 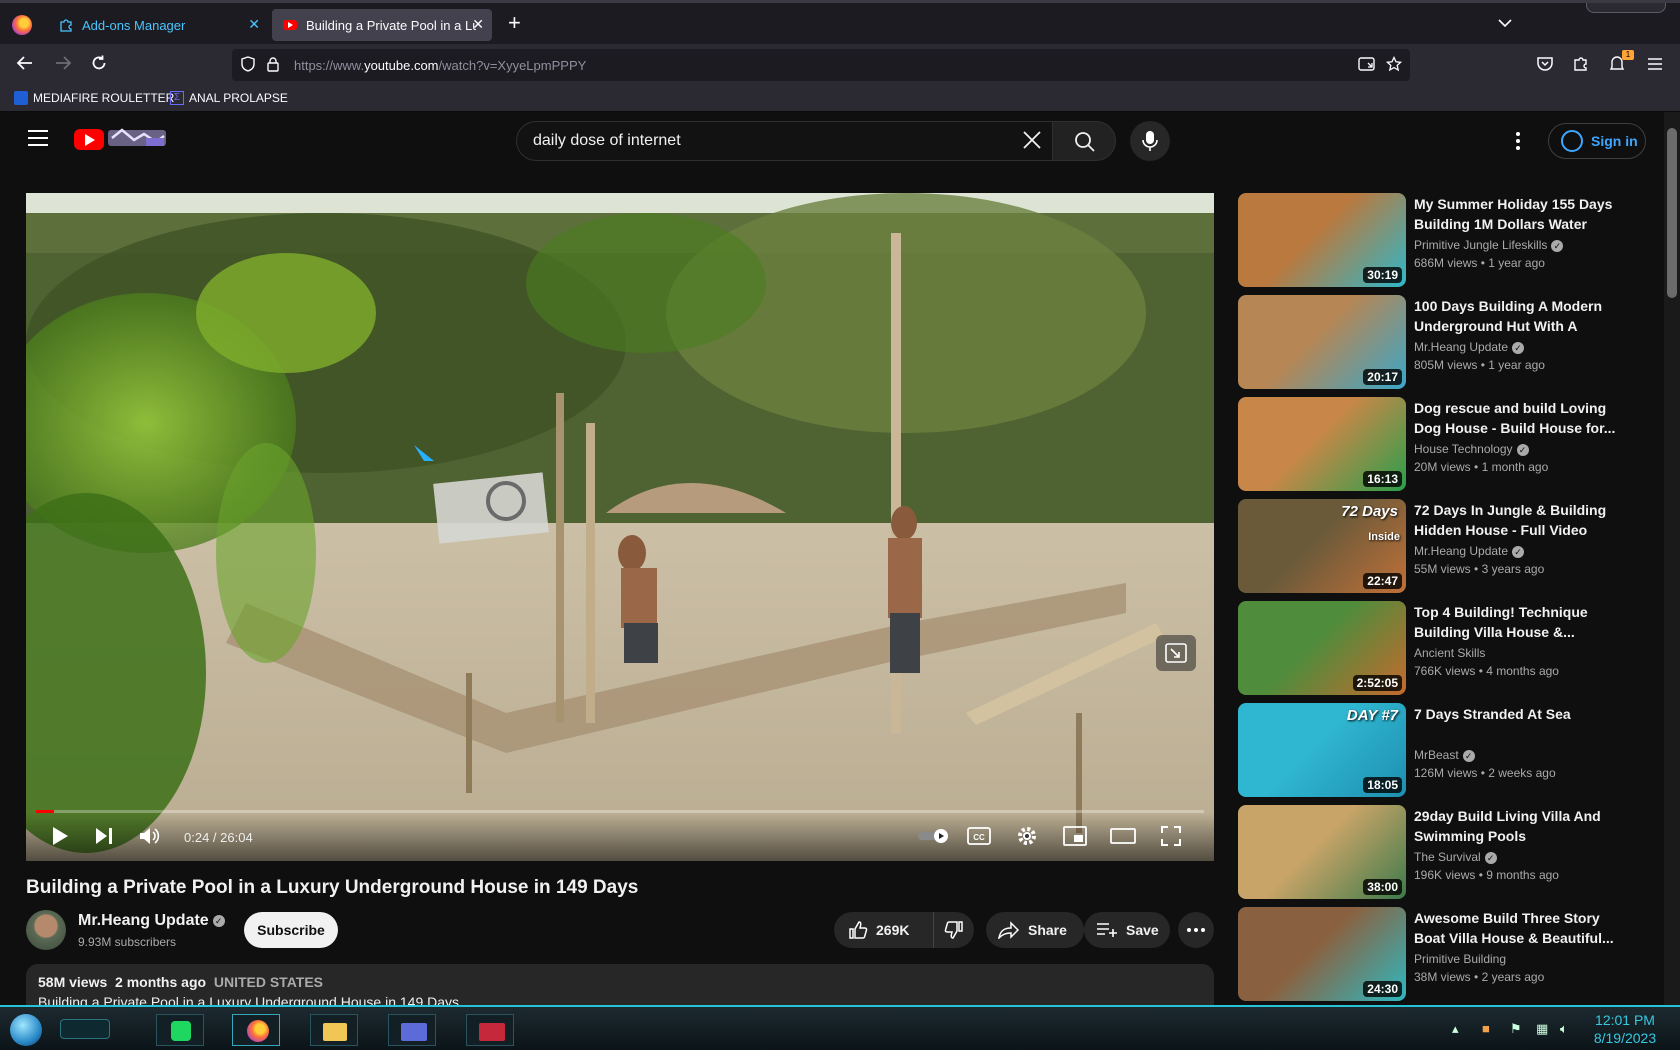 I want to click on bookmark-star-icon, so click(x=1394, y=65).